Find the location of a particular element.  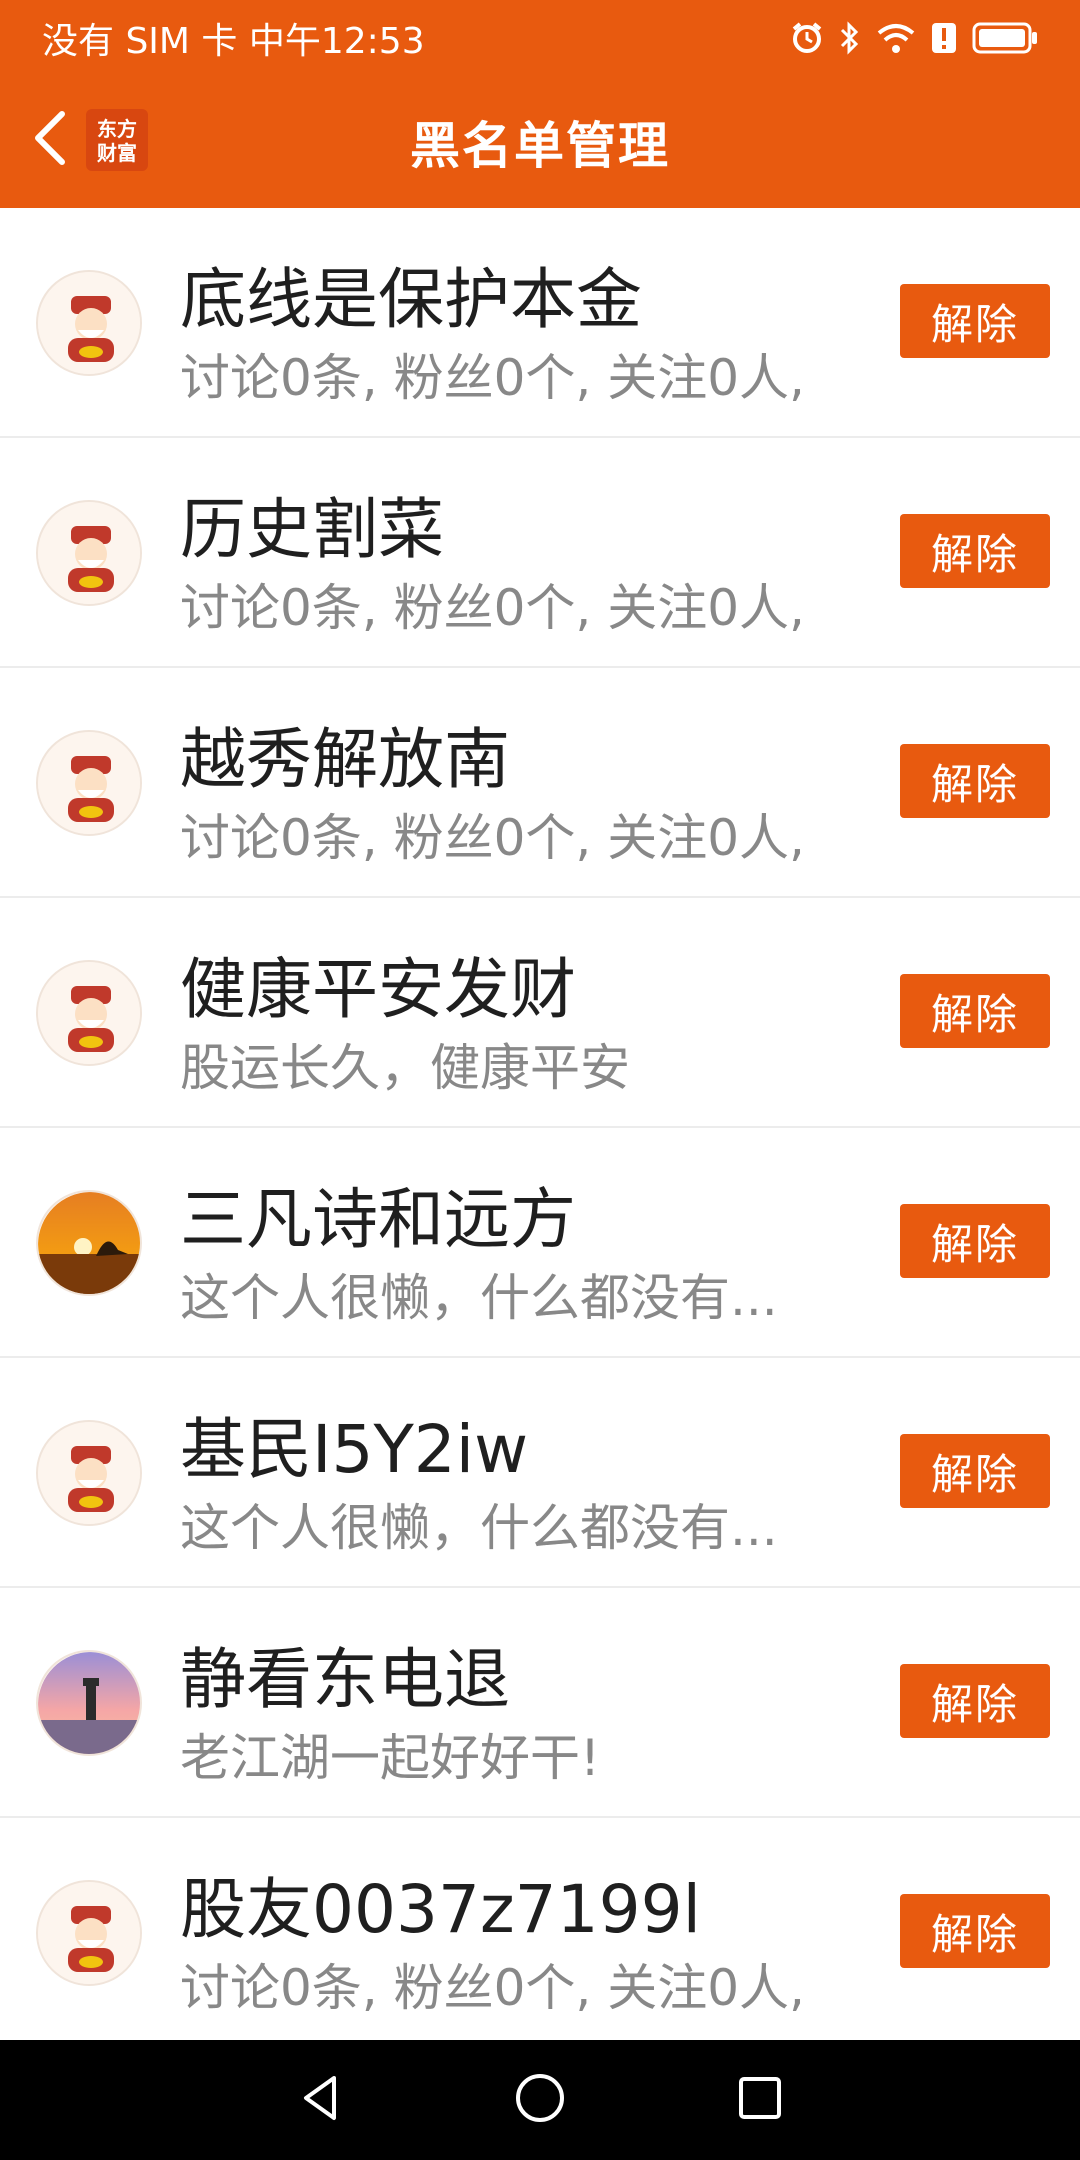

app-logo: 东方 财富 is located at coordinates (117, 140).